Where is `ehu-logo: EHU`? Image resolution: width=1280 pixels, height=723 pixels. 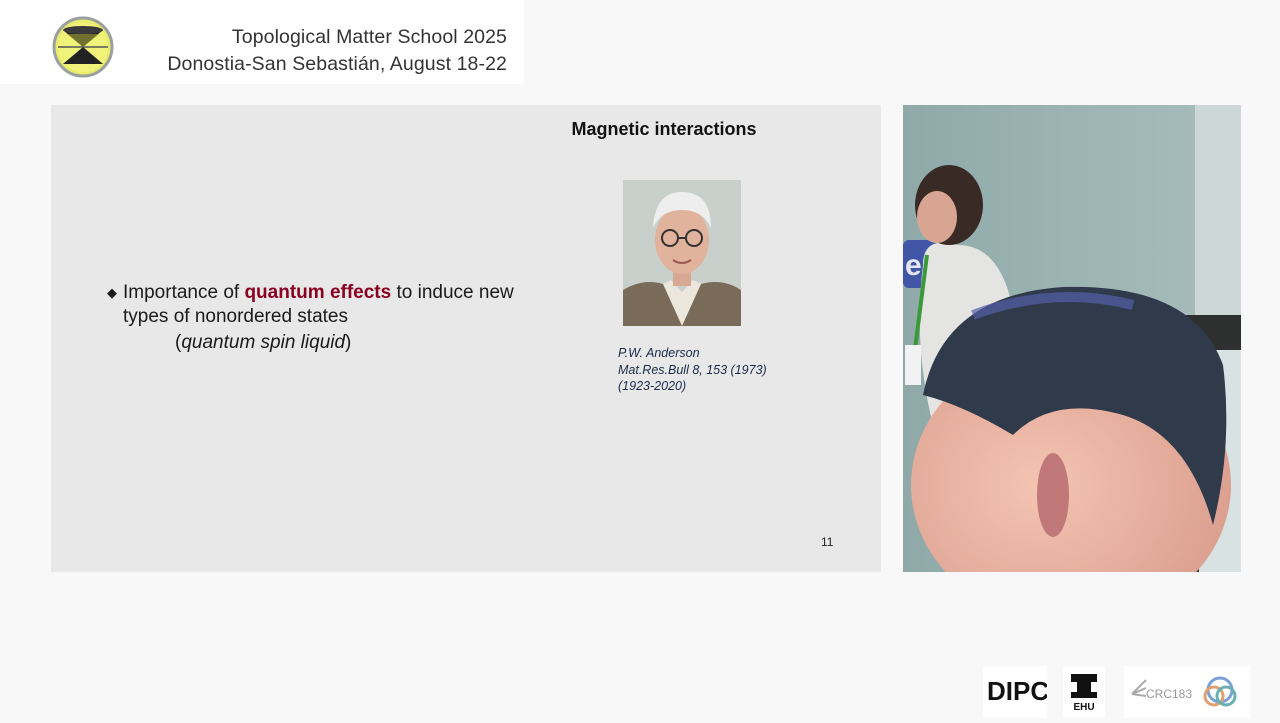 ehu-logo: EHU is located at coordinates (1084, 692).